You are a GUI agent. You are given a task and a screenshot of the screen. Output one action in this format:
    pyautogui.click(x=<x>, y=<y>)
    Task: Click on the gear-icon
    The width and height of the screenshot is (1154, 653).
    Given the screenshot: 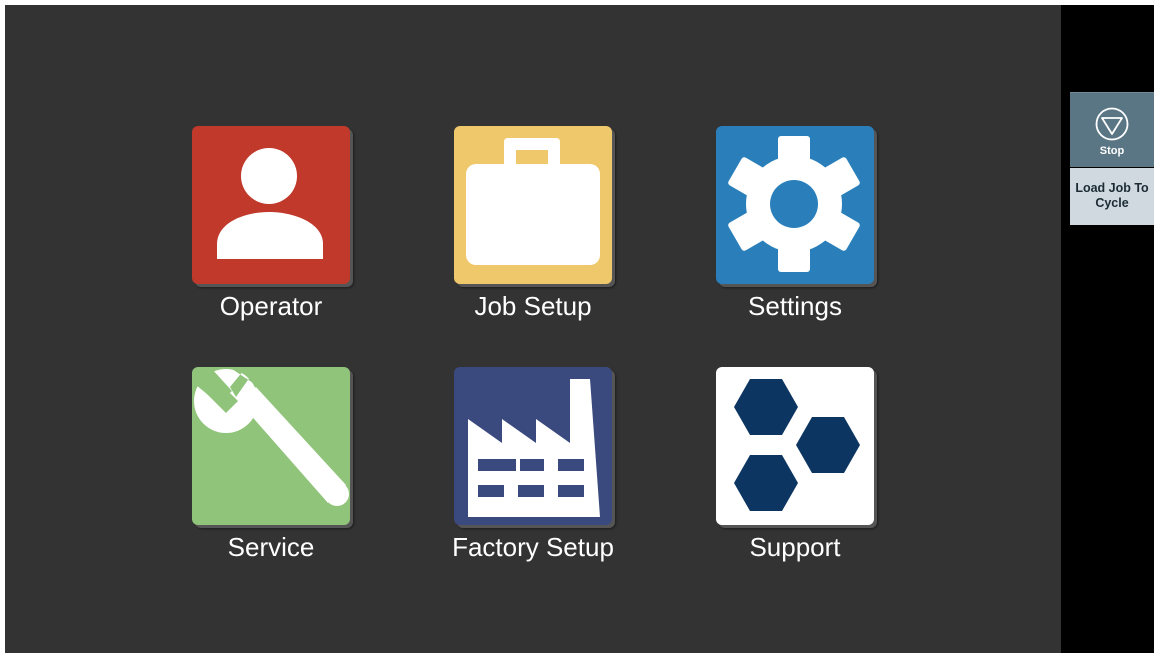 What is the action you would take?
    pyautogui.click(x=794, y=204)
    